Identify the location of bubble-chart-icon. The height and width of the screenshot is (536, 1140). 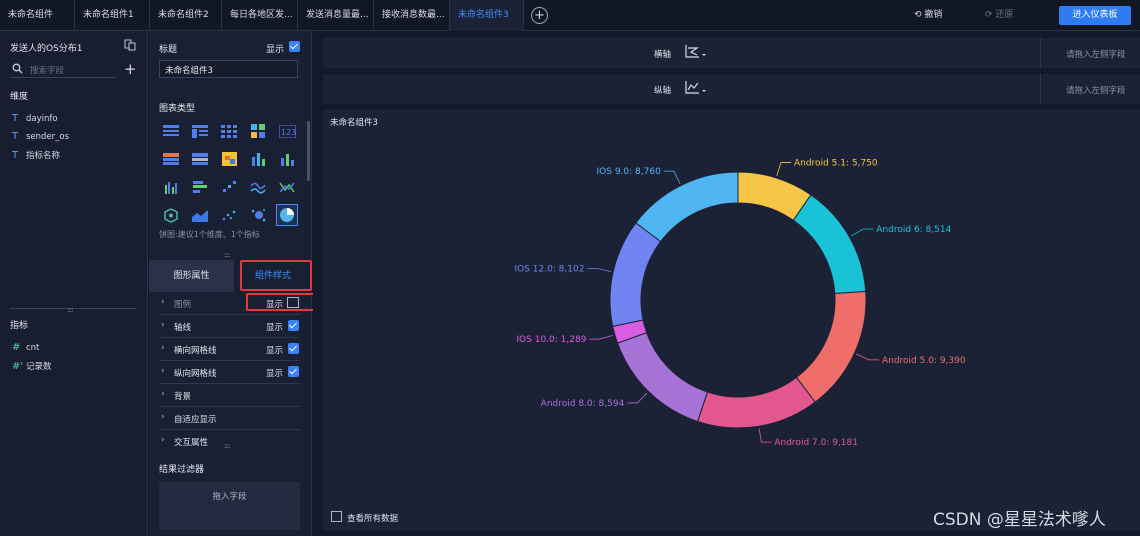
(258, 215).